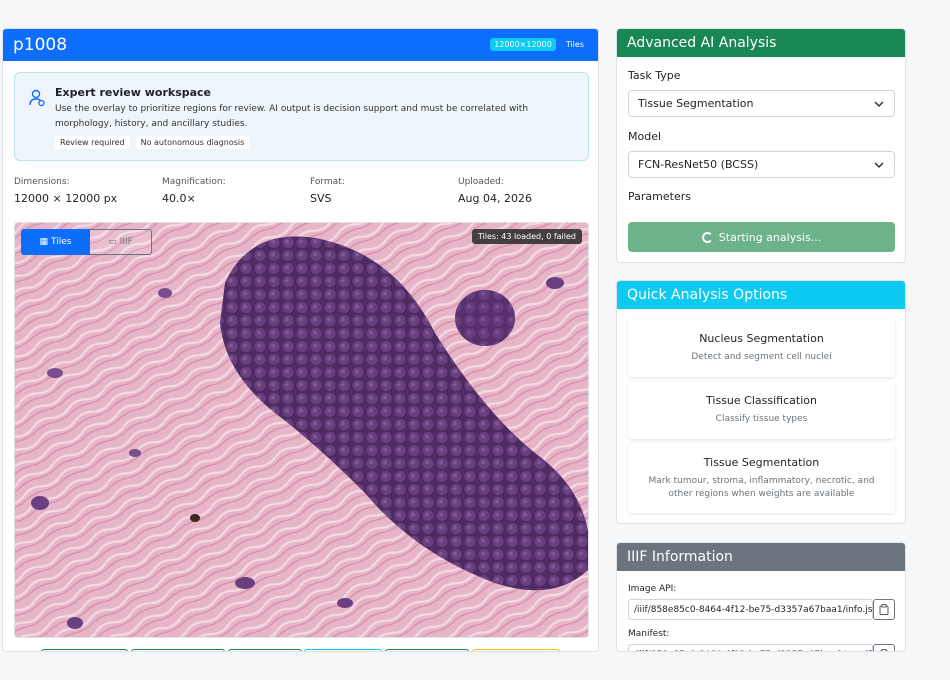 The width and height of the screenshot is (950, 680). I want to click on grid-icon: ▦, so click(44, 242).